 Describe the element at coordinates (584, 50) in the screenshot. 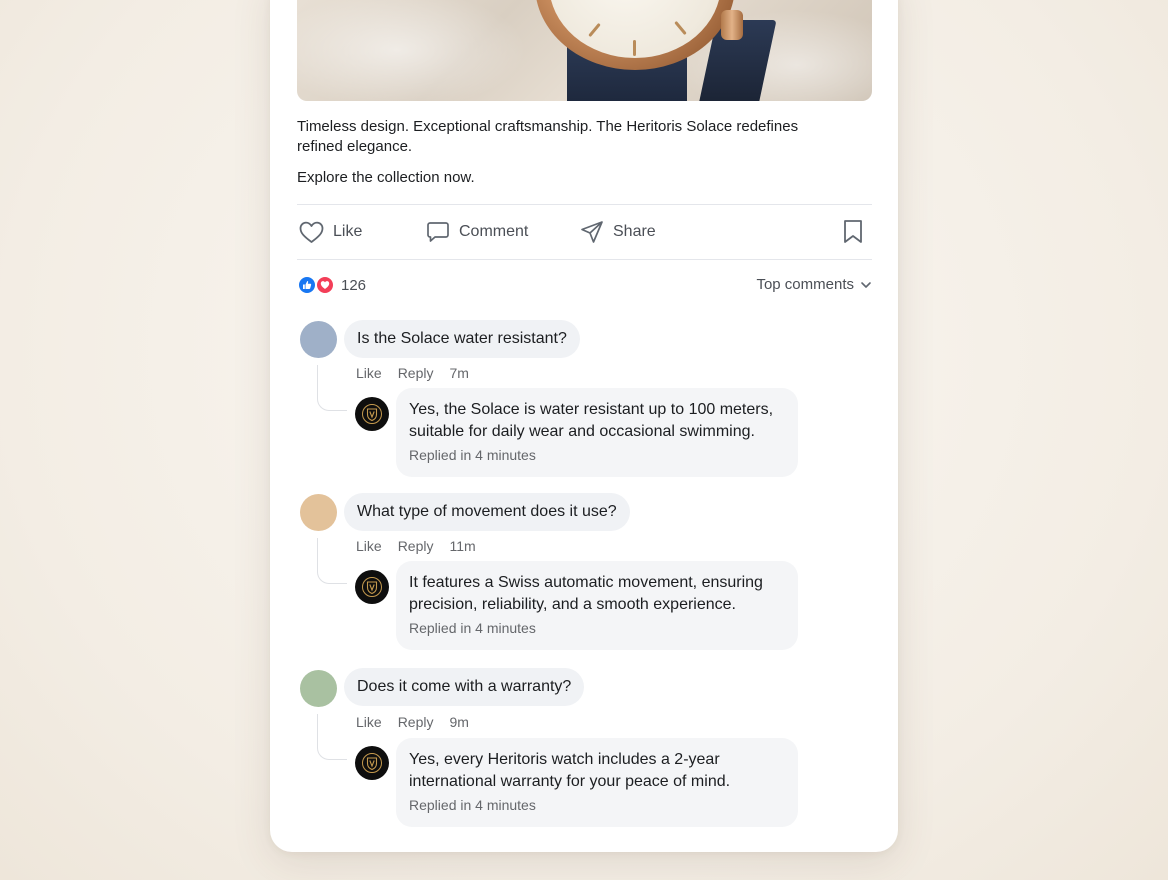

I see `post-image` at that location.